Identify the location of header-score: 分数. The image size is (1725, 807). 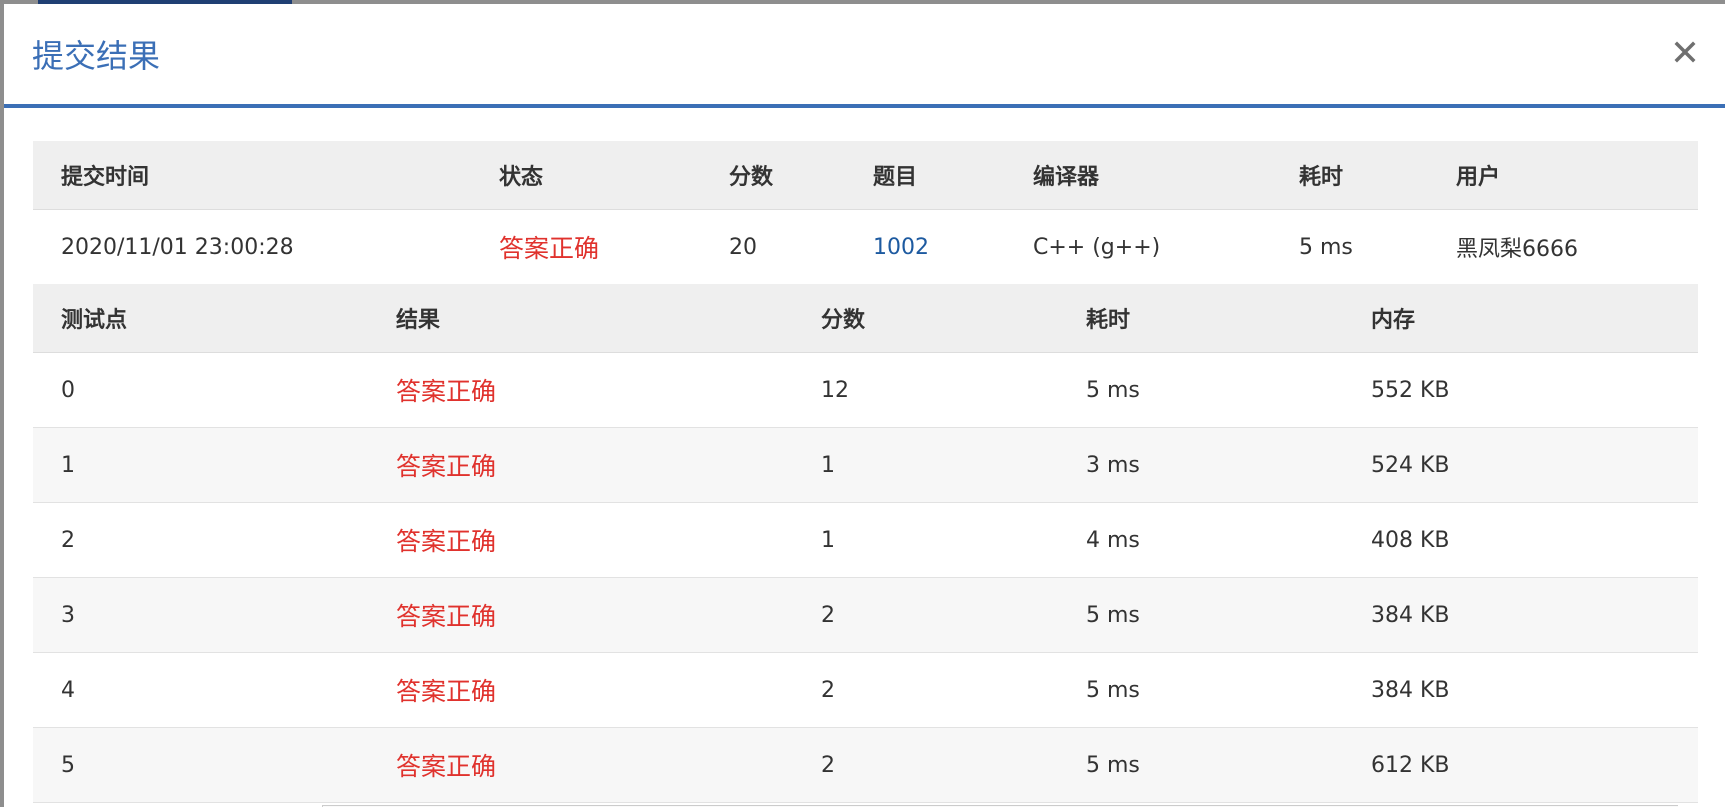
(773, 175).